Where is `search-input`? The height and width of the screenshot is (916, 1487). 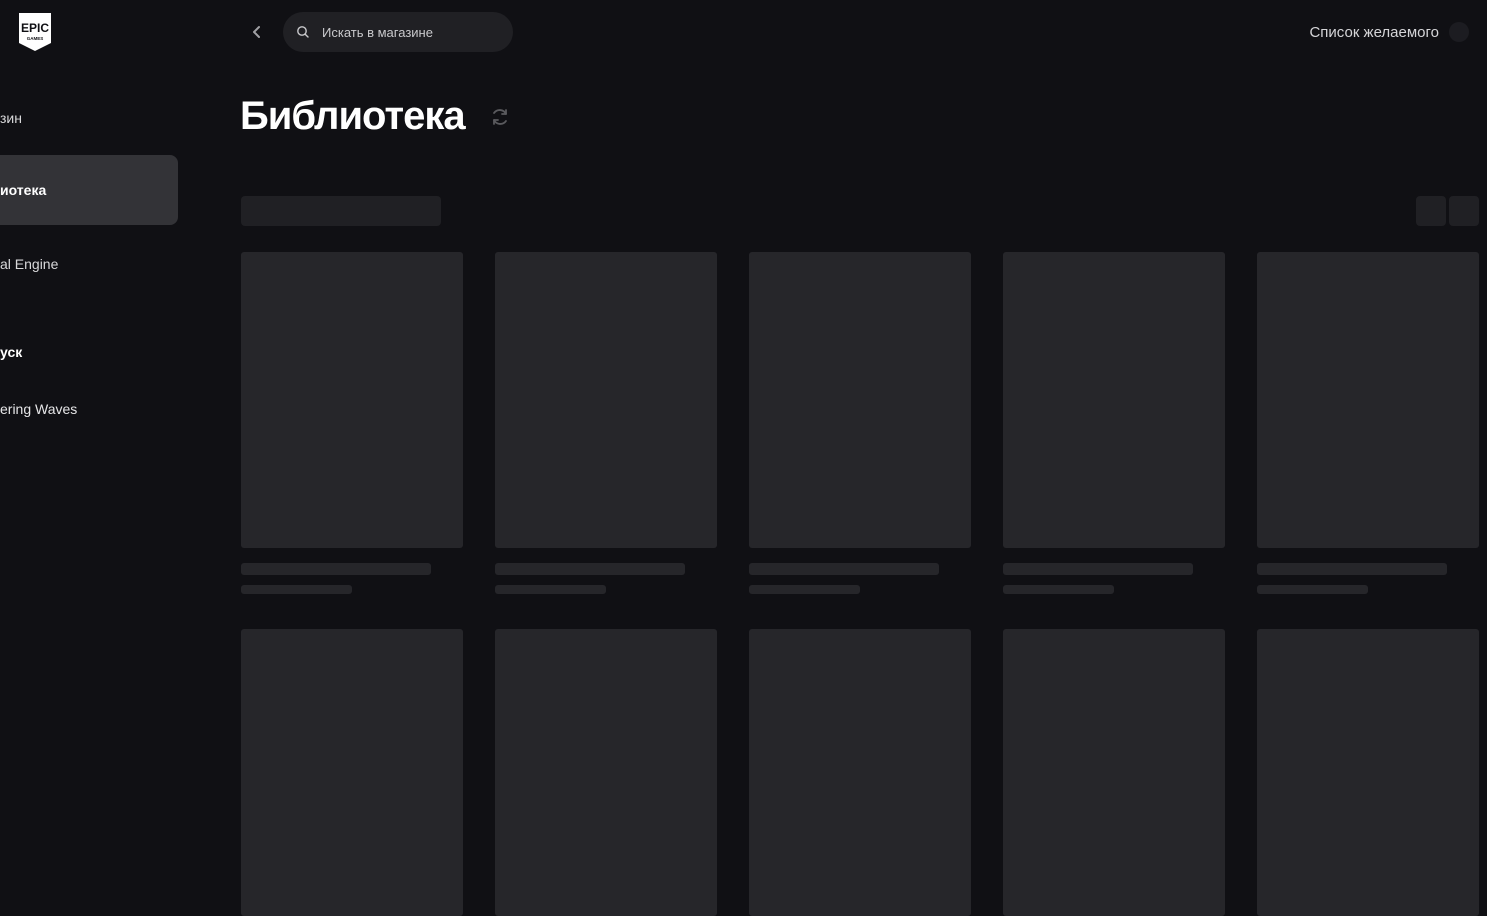
search-input is located at coordinates (412, 32).